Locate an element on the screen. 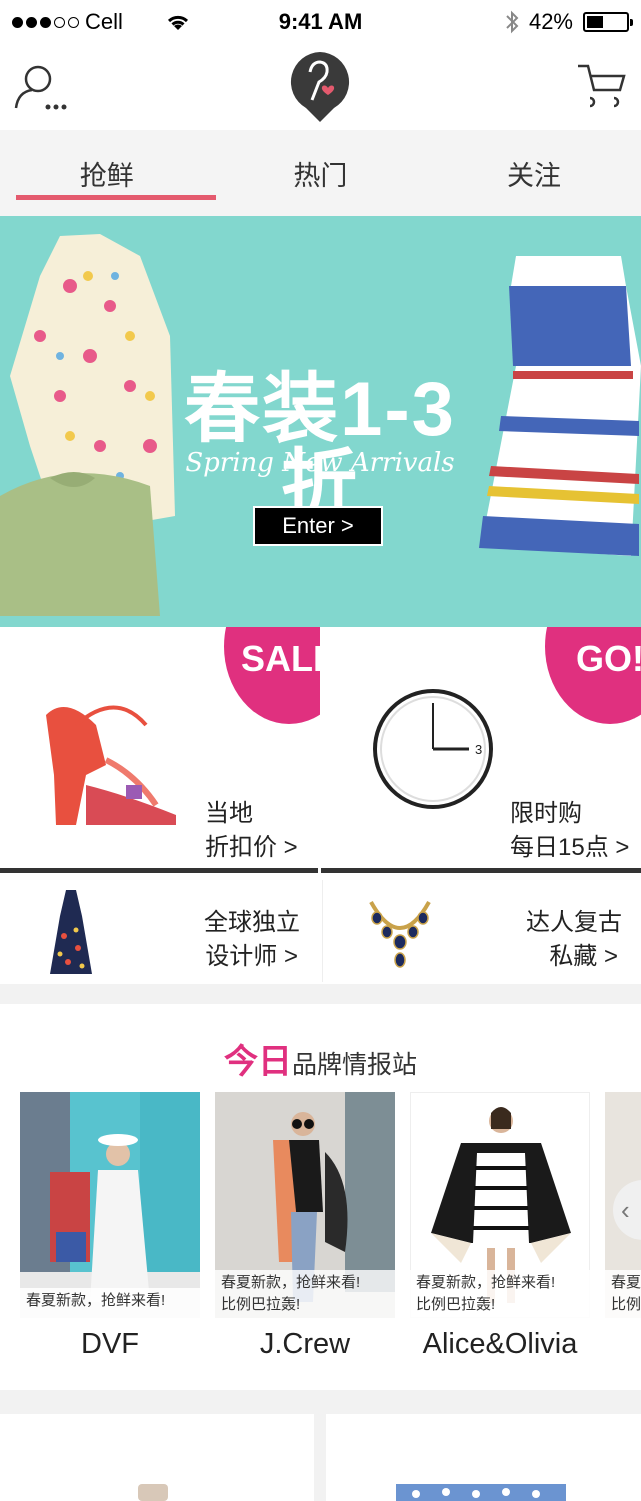 The image size is (641, 1501). carrier-label: Cell is located at coordinates (104, 21).